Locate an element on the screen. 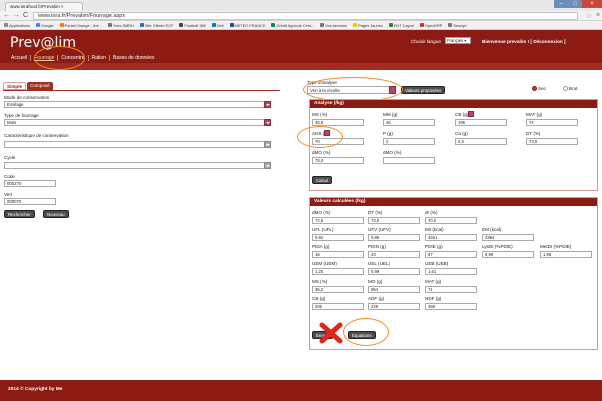 Image resolution: width=602 pixels, height=401 pixels. radio-sec: Sec is located at coordinates (539, 88).